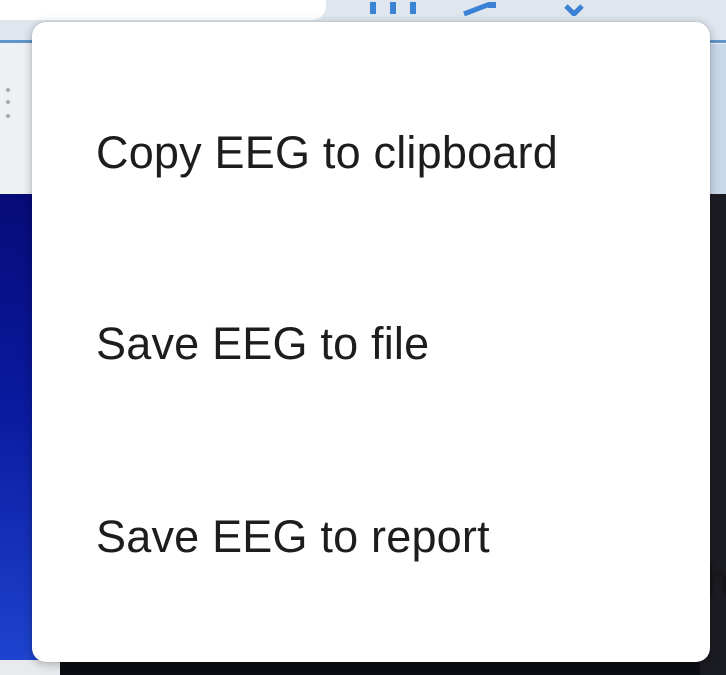 This screenshot has height=675, width=726. I want to click on side-panel-handle, so click(17, 119).